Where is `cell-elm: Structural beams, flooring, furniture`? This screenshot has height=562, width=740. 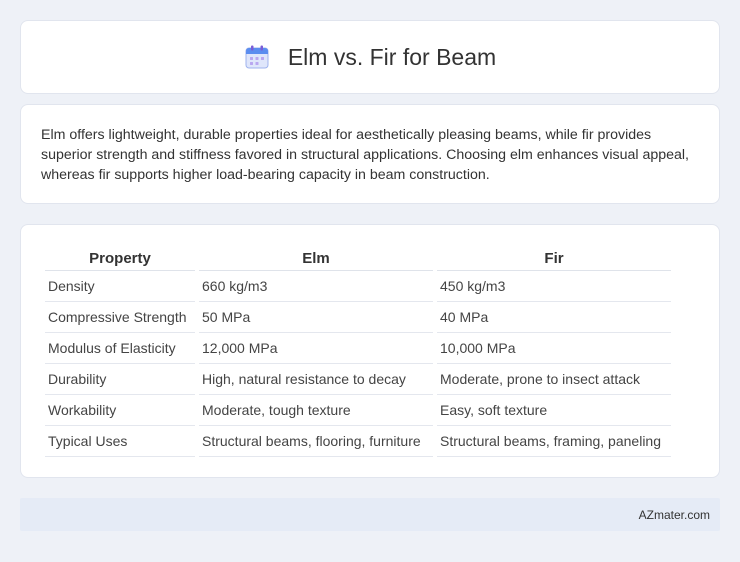 cell-elm: Structural beams, flooring, furniture is located at coordinates (316, 441).